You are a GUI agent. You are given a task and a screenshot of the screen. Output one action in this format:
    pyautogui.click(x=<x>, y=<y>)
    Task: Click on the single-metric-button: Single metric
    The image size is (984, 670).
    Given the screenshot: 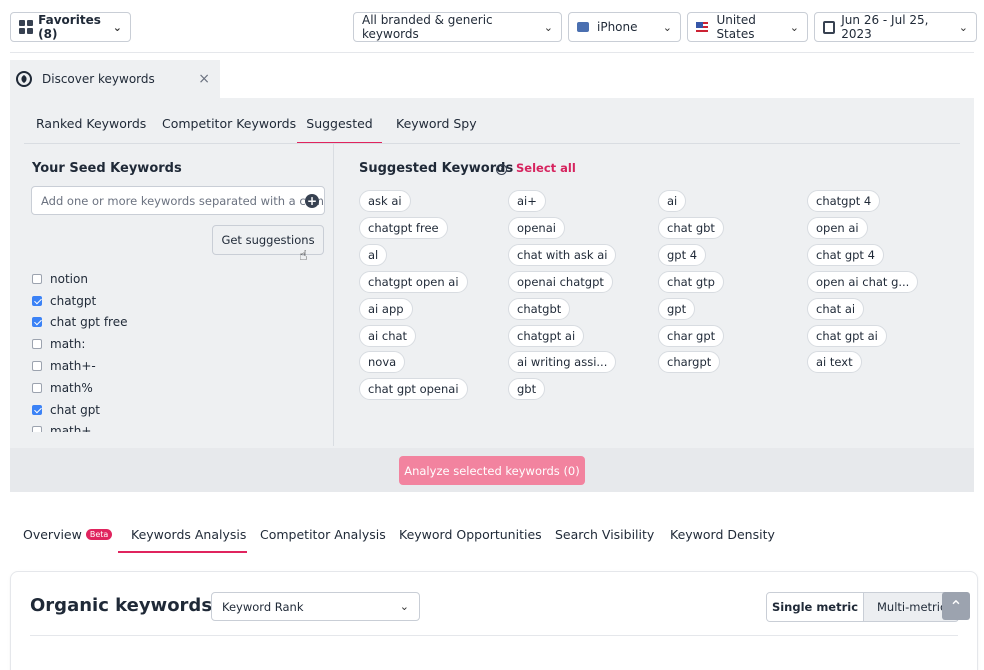 What is the action you would take?
    pyautogui.click(x=815, y=607)
    